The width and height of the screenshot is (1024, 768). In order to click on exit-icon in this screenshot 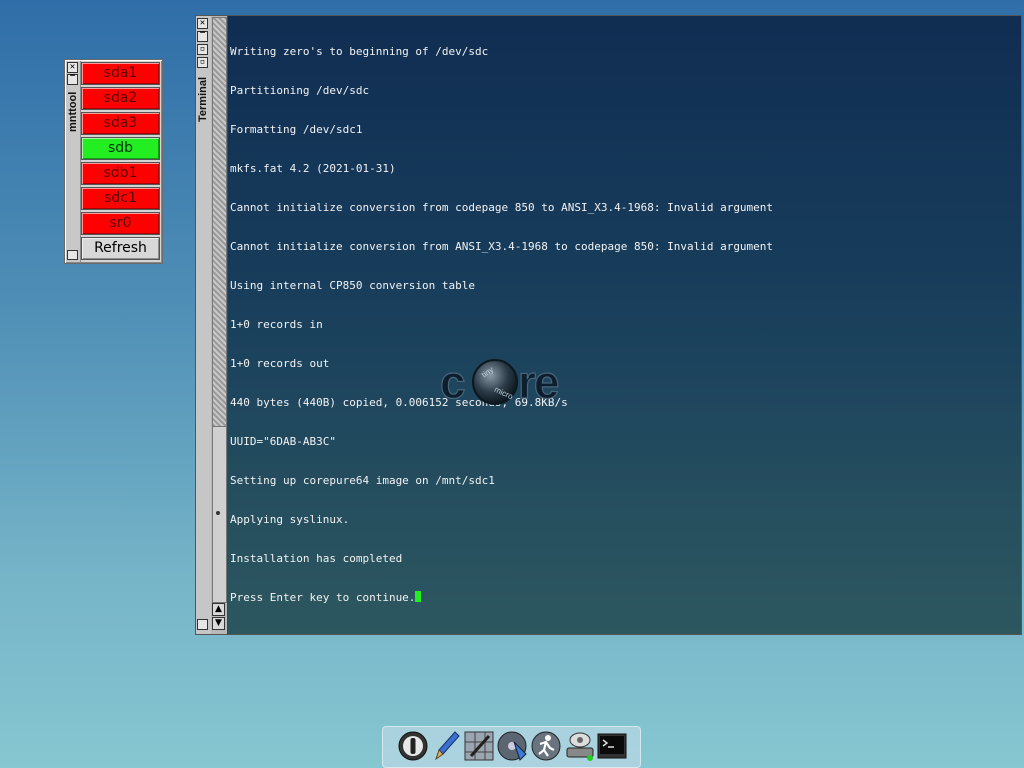, I will do `click(413, 746)`.